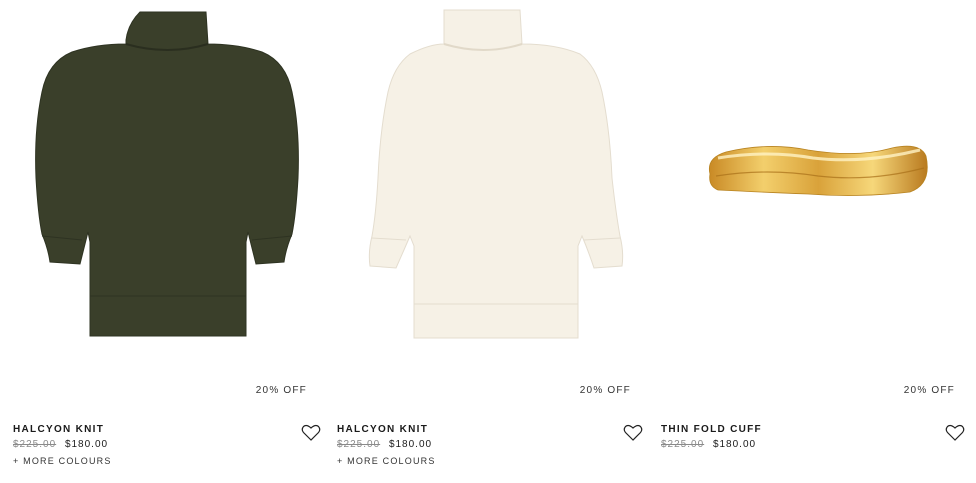 The width and height of the screenshot is (976, 483). I want to click on product-name: THIN FOLD CUFF, so click(711, 429).